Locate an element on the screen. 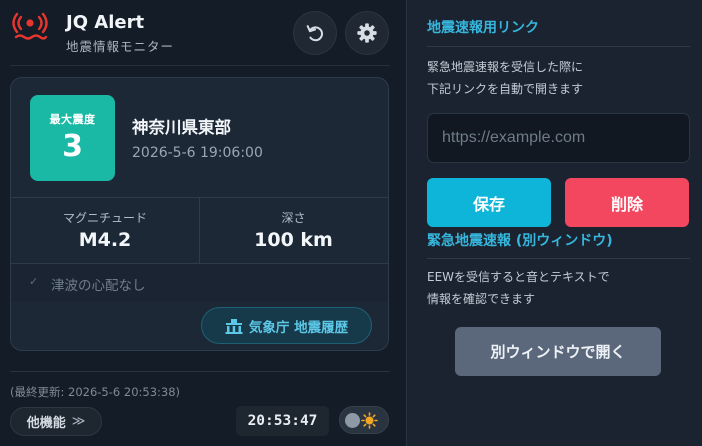 The image size is (702, 446). depth-value: 100 km is located at coordinates (293, 240).